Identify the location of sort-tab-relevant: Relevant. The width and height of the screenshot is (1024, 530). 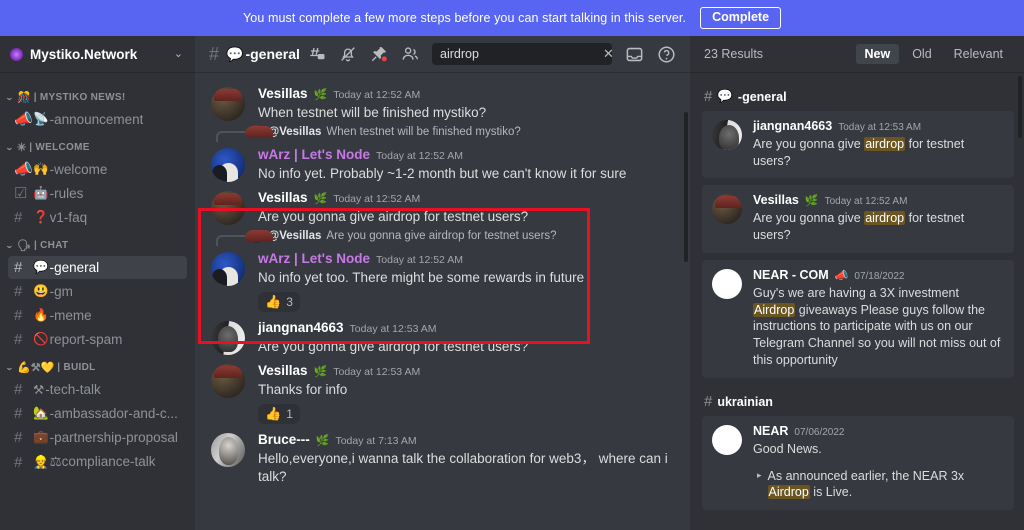
(978, 54).